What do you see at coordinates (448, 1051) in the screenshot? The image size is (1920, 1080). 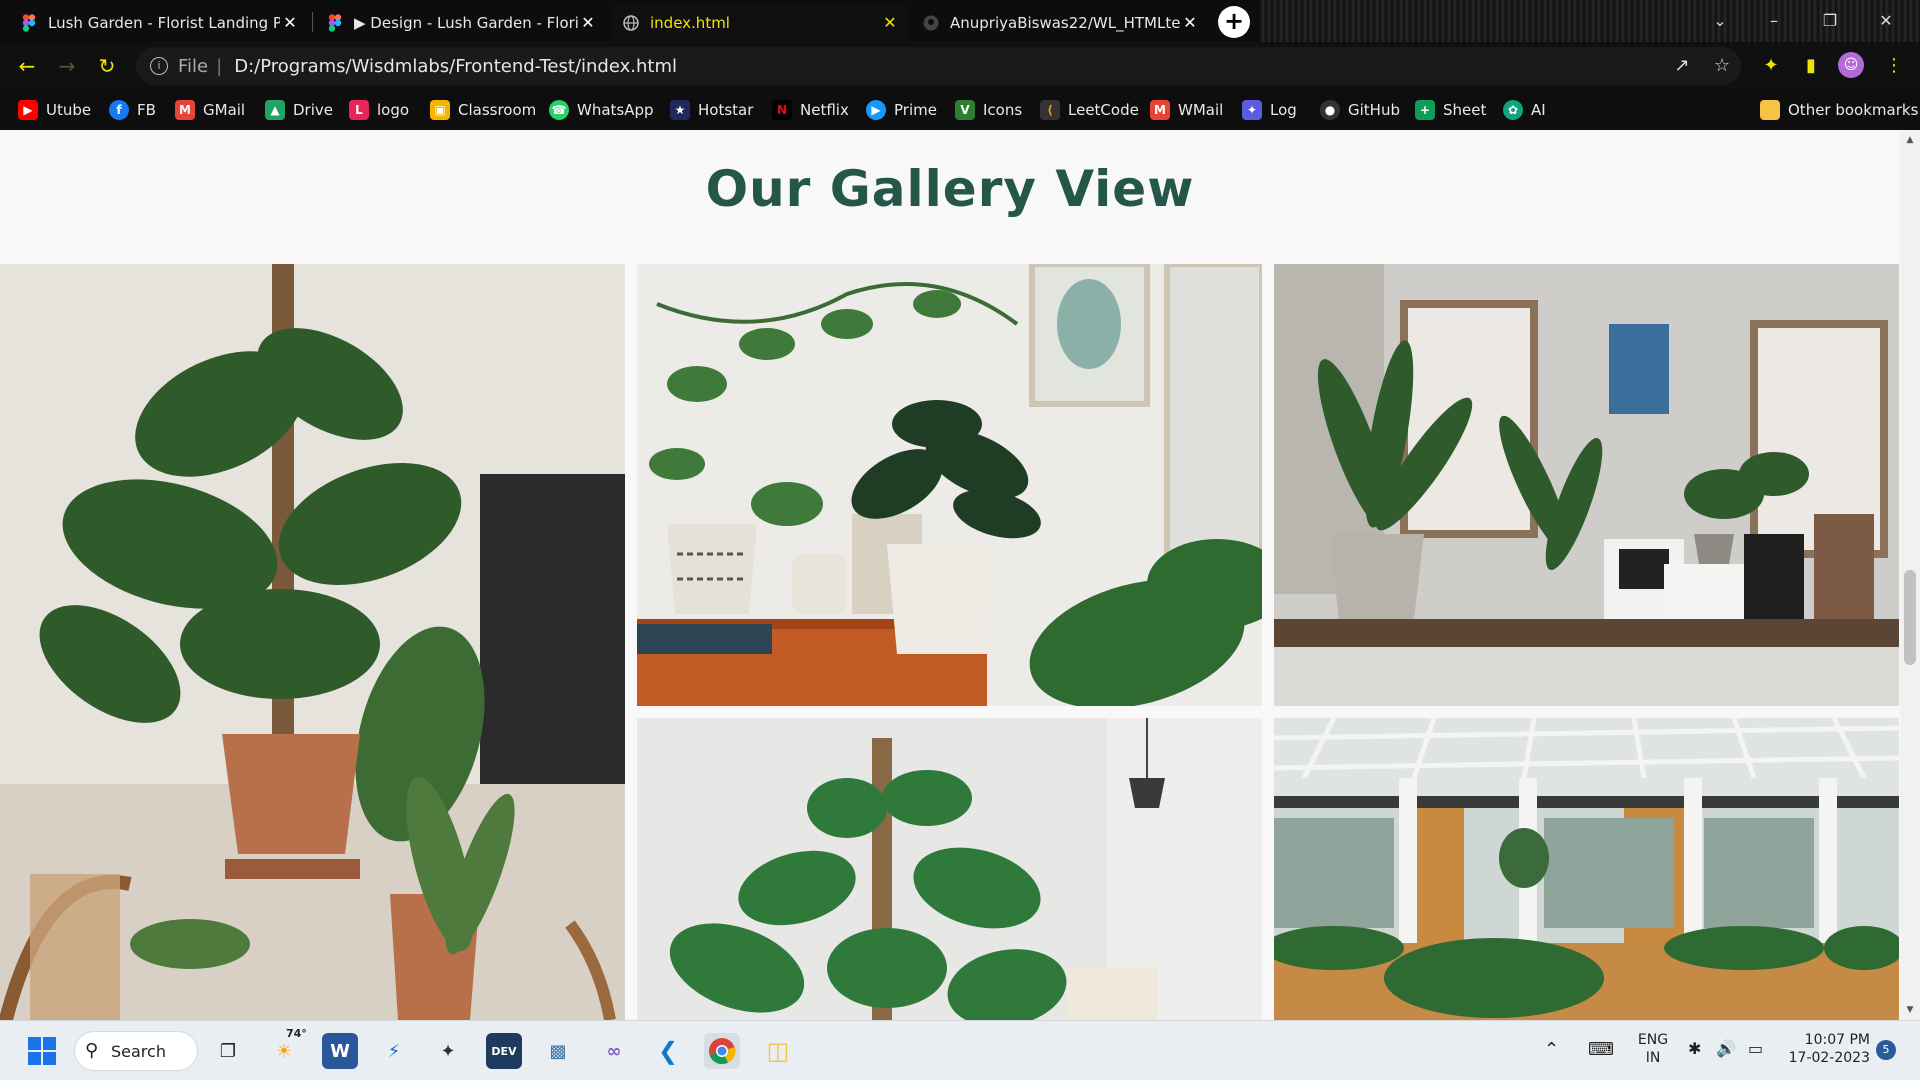 I see `vlc-icon: ✦` at bounding box center [448, 1051].